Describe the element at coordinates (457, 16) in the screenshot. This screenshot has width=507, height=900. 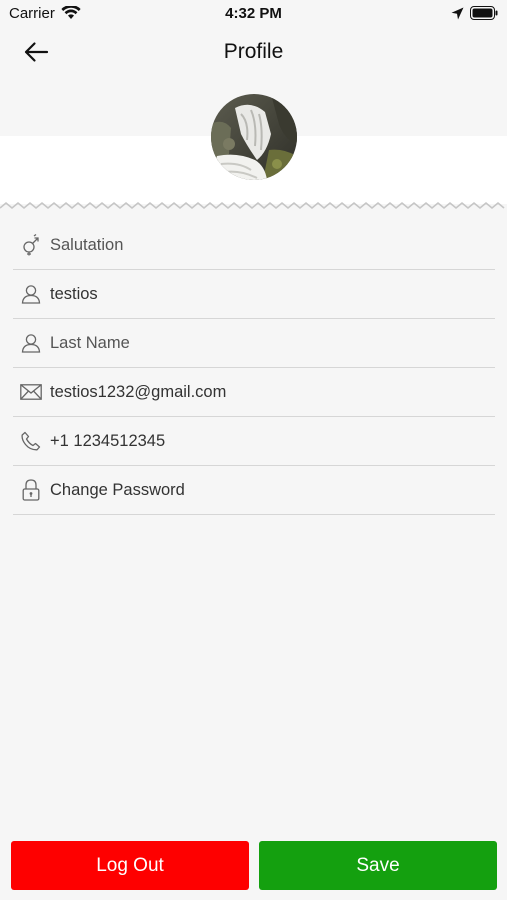
I see `location-arrow-icon` at that location.